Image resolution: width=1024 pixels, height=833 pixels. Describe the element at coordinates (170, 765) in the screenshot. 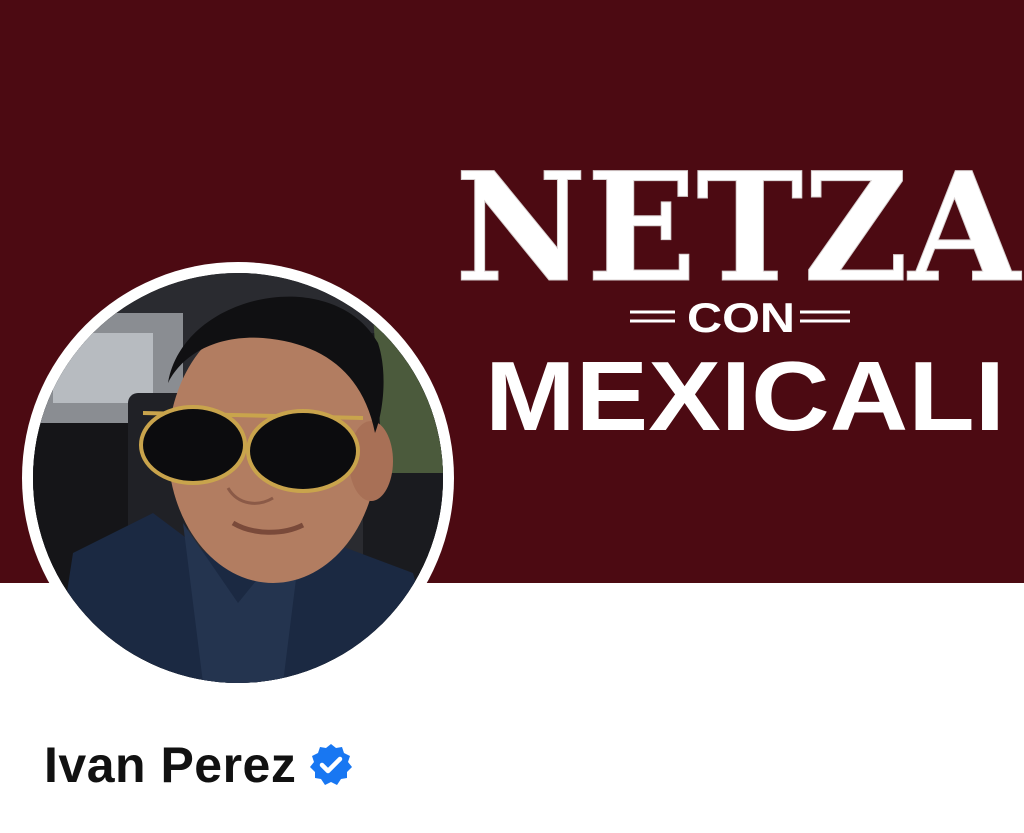

I see `profile-name: Ivan Perez` at that location.